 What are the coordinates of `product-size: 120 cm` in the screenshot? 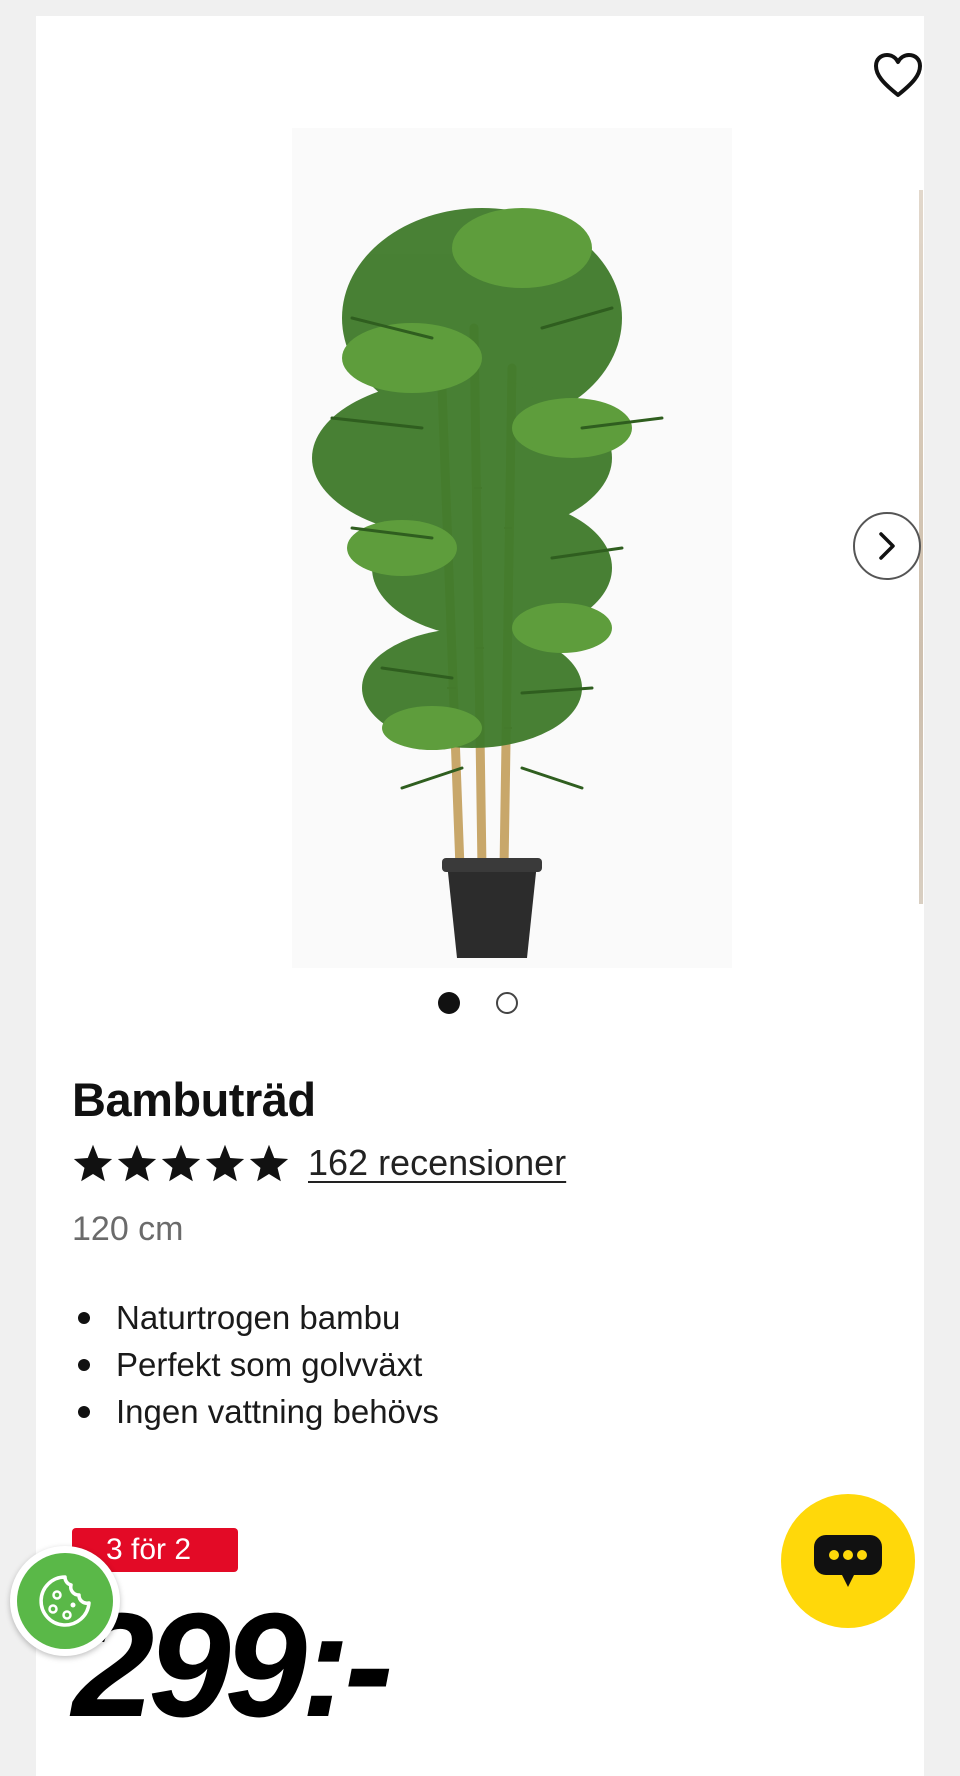 It's located at (128, 1229).